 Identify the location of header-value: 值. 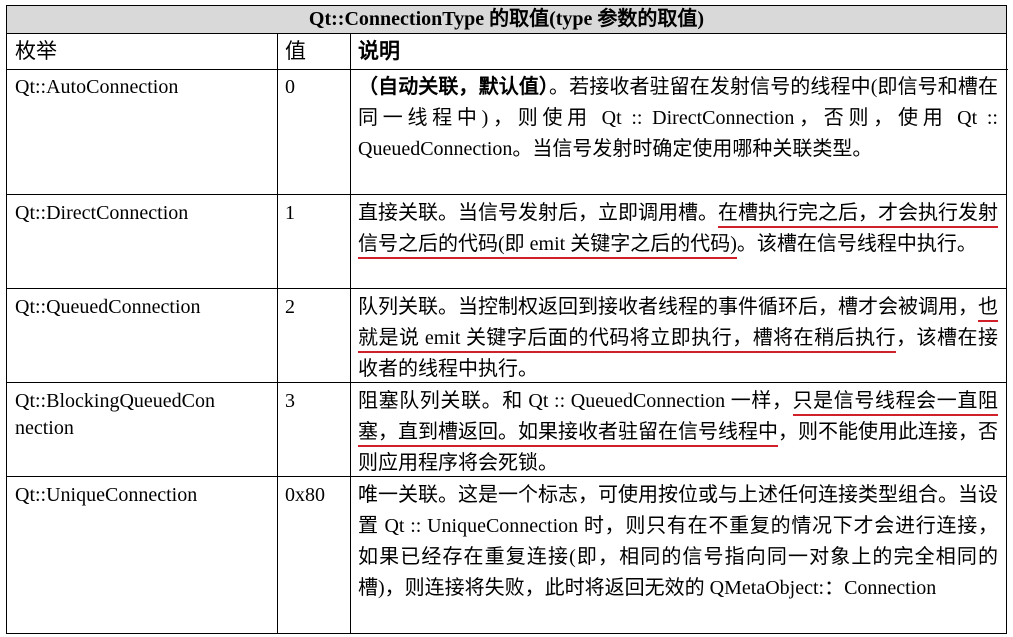
(313, 52).